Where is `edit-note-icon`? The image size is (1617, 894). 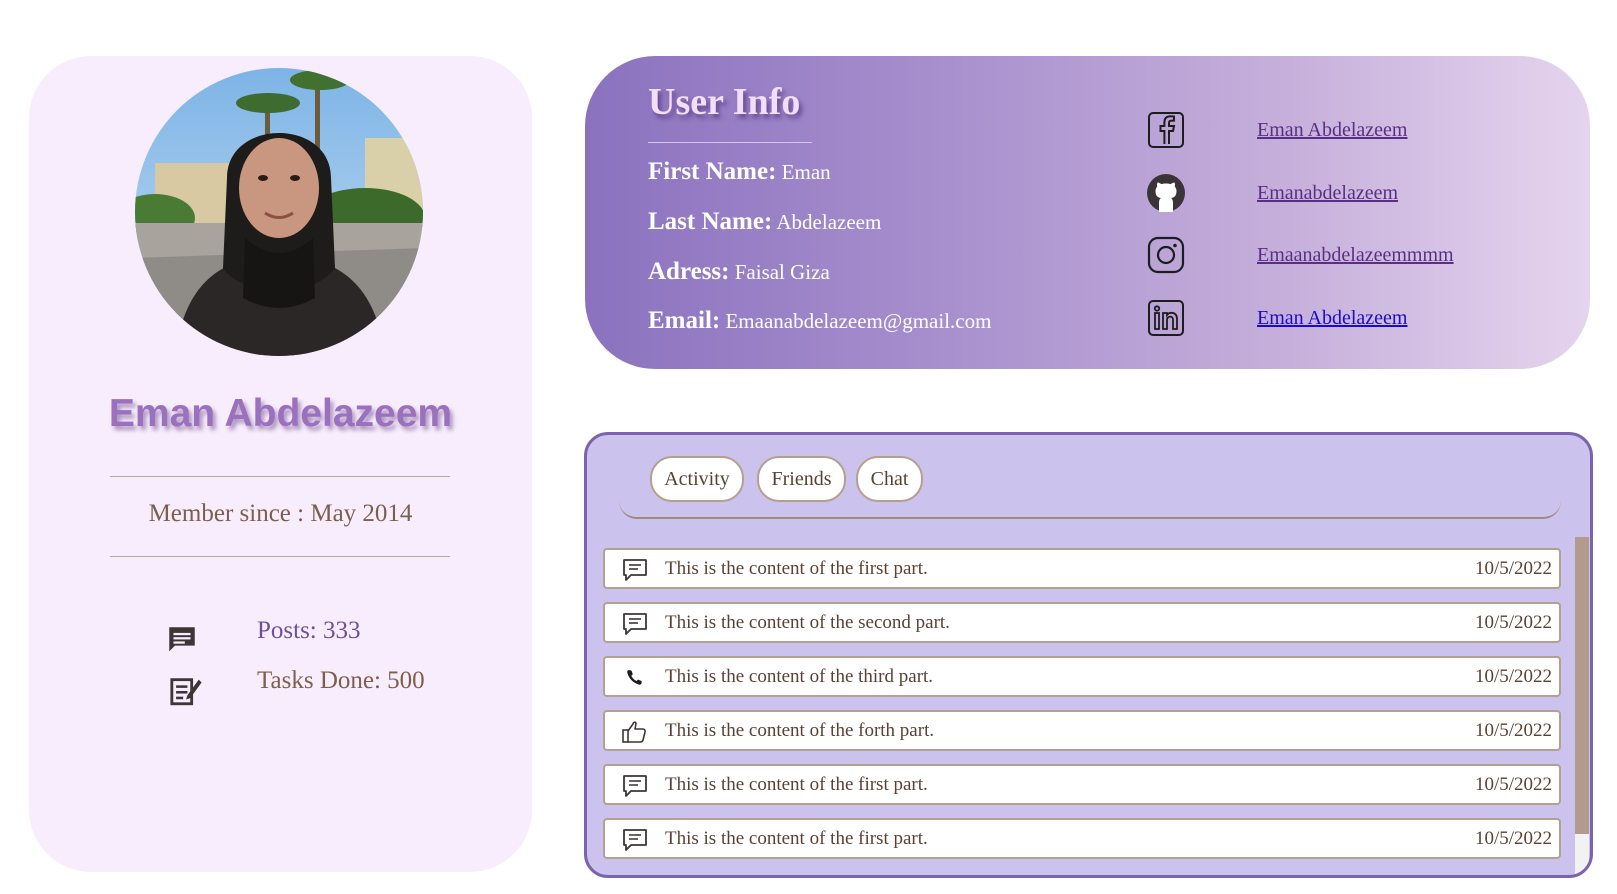 edit-note-icon is located at coordinates (186, 691).